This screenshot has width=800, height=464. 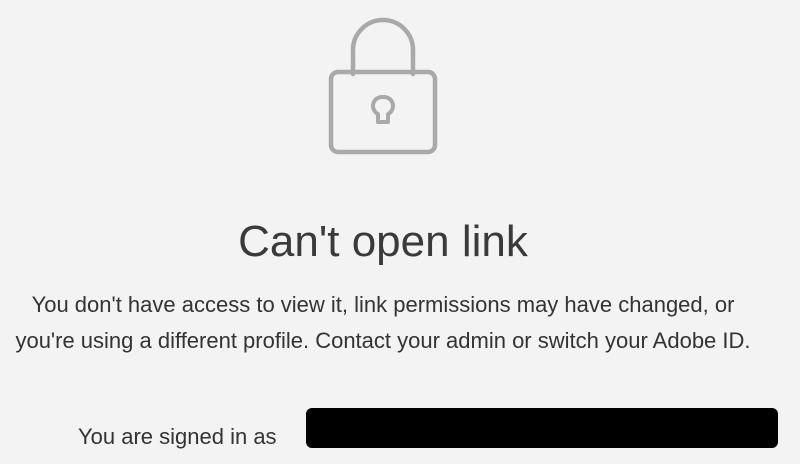 I want to click on redacted-account-name, so click(x=542, y=428).